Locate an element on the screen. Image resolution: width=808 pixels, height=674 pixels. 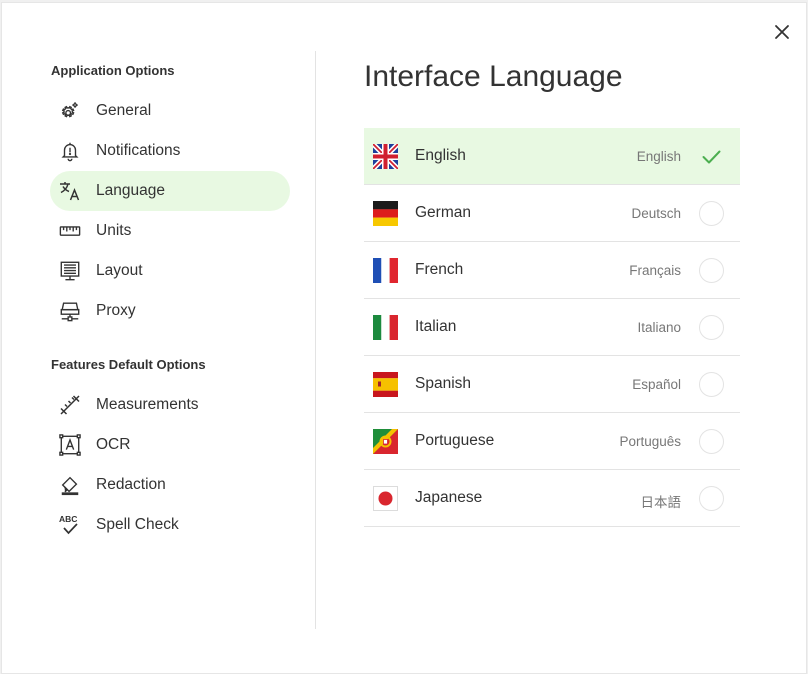
sidebar-item-redaction: Redaction is located at coordinates (170, 485).